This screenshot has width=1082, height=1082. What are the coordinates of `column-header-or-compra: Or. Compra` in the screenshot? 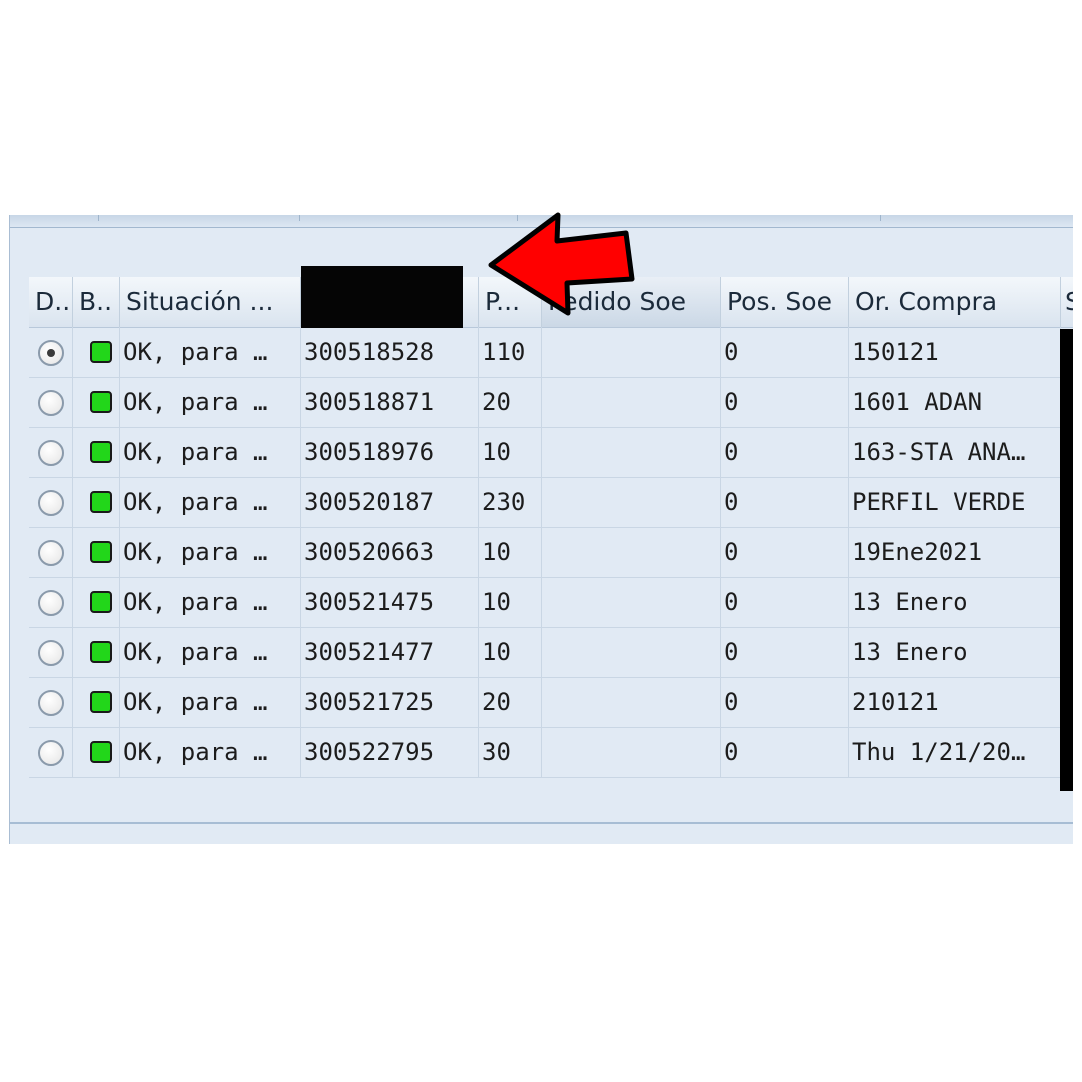 It's located at (955, 302).